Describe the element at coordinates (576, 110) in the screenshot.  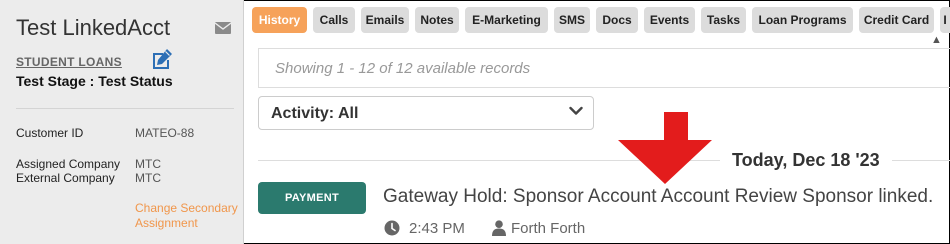
I see `chevron-down-icon` at that location.